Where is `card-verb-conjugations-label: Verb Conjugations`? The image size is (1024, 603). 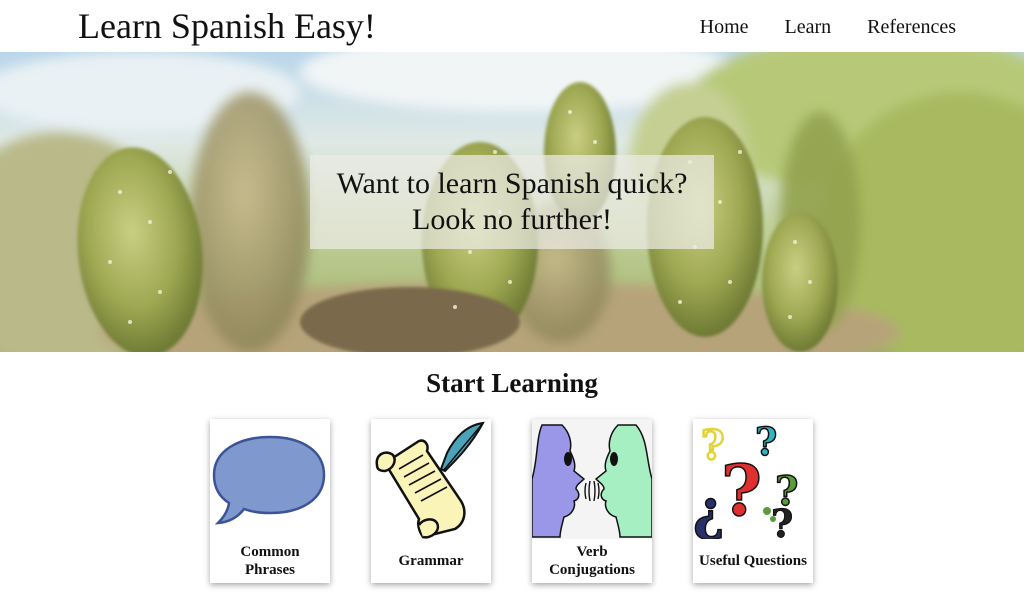 card-verb-conjugations-label: Verb Conjugations is located at coordinates (592, 561).